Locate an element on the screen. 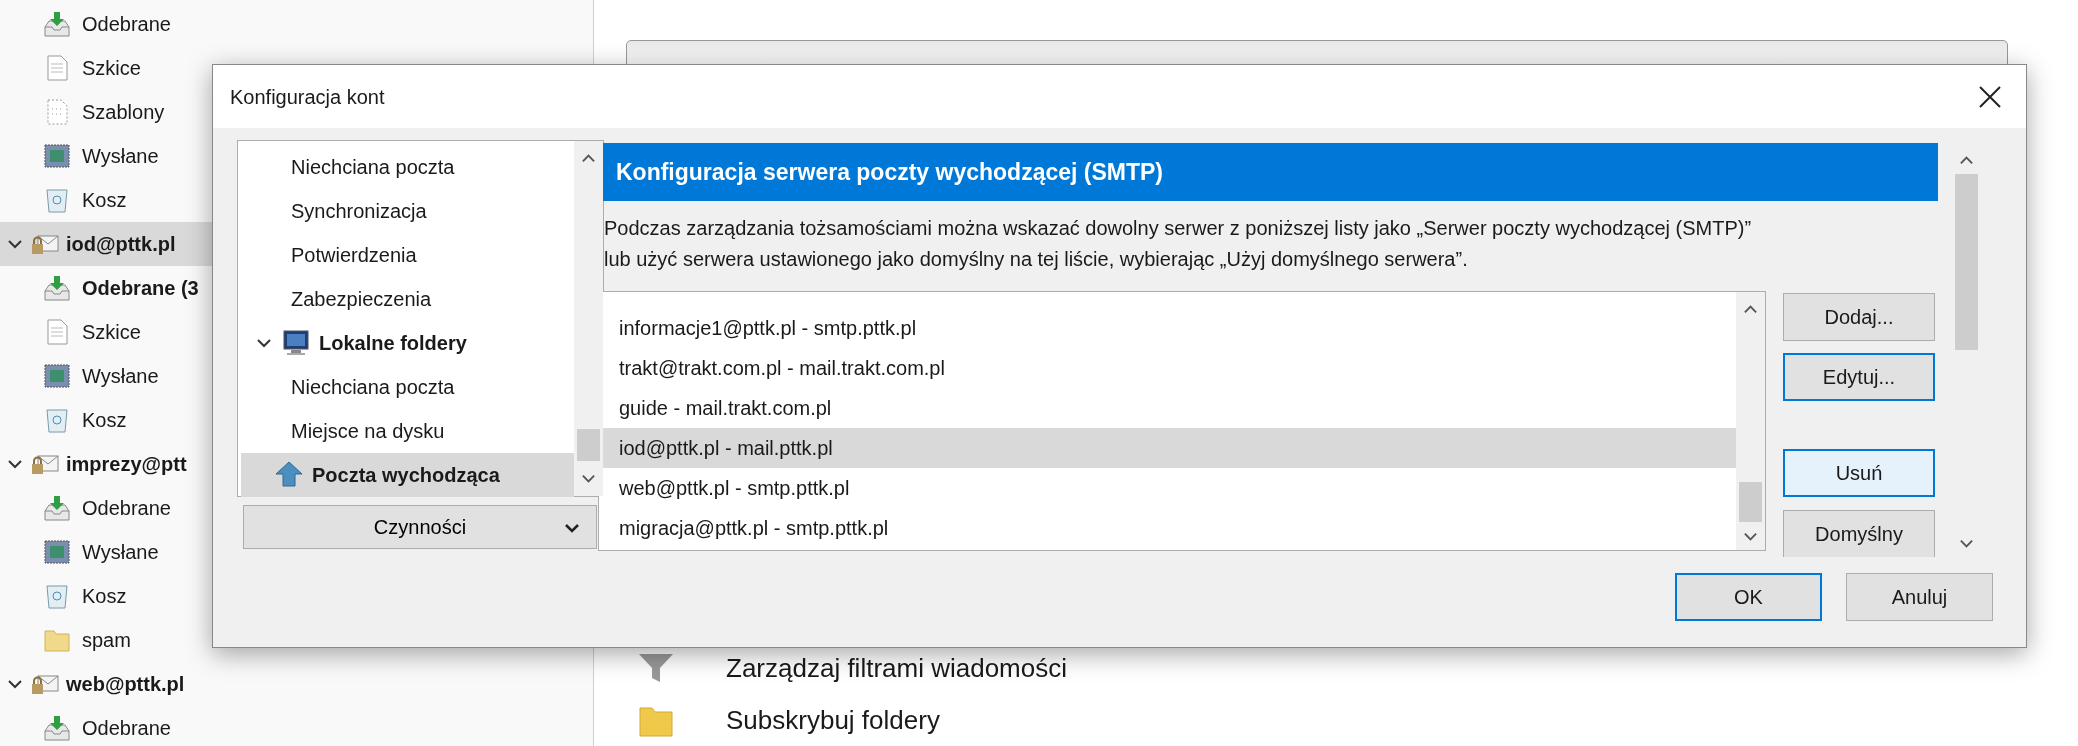  window-title: Konfiguracja kont is located at coordinates (307, 97).